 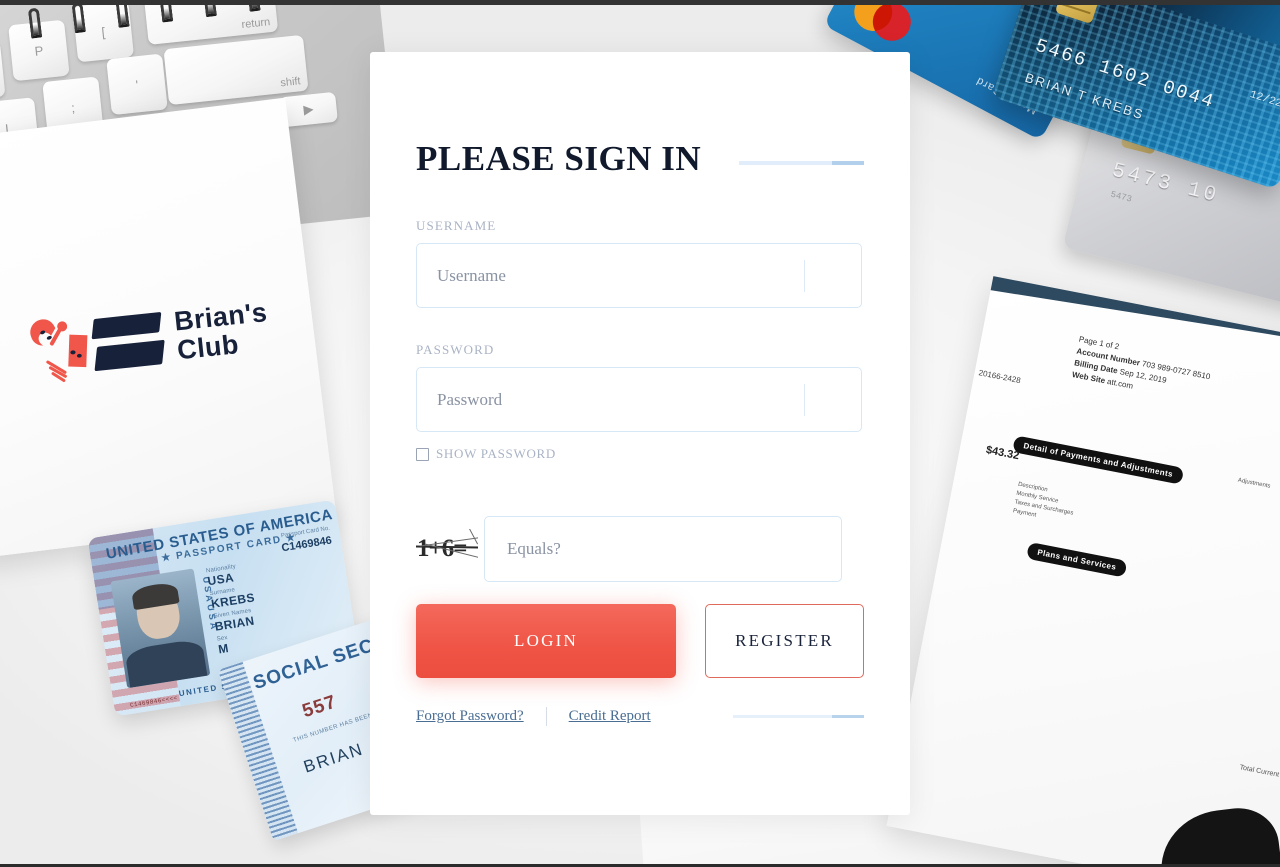 What do you see at coordinates (220, 330) in the screenshot?
I see `brians-club-wordmark: Brian's Club` at bounding box center [220, 330].